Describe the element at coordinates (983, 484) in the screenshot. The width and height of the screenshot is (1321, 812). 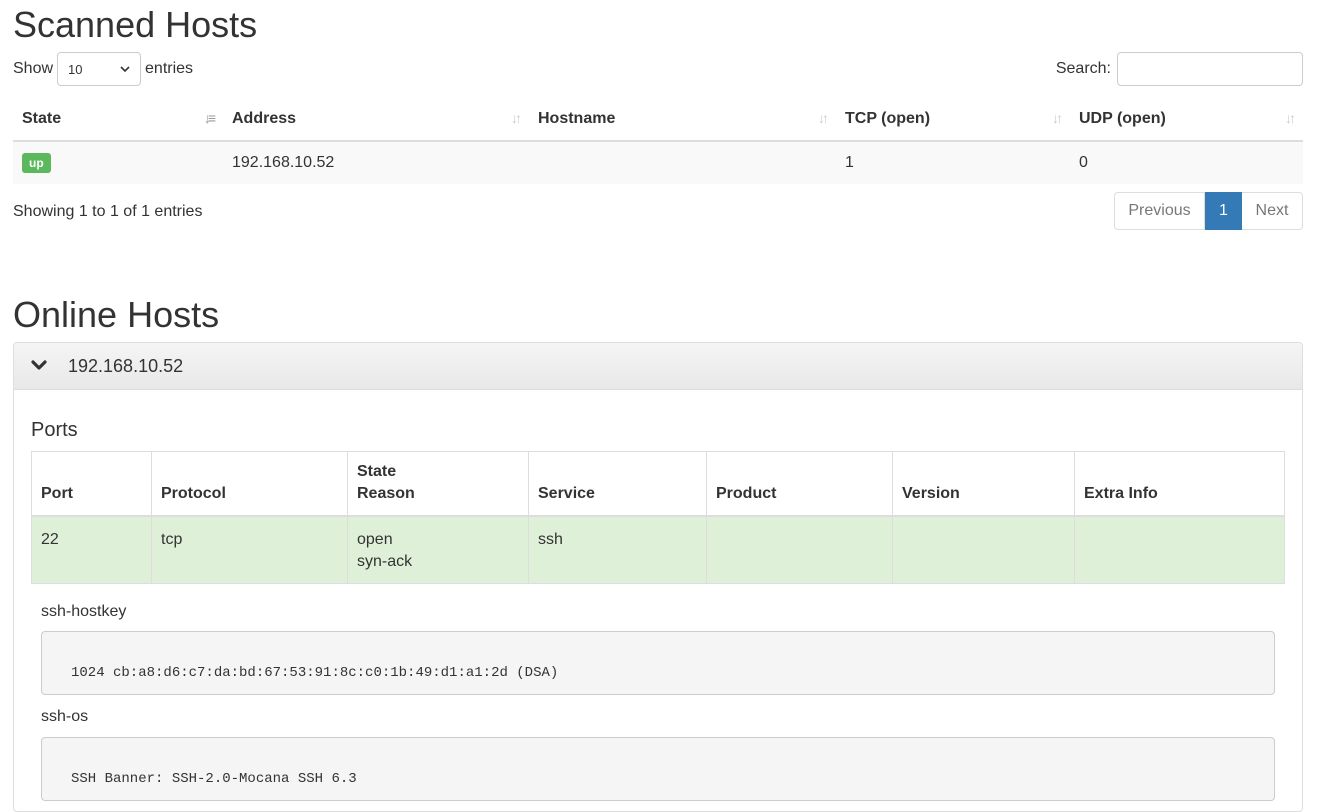
I see `column-header-version: Version` at that location.